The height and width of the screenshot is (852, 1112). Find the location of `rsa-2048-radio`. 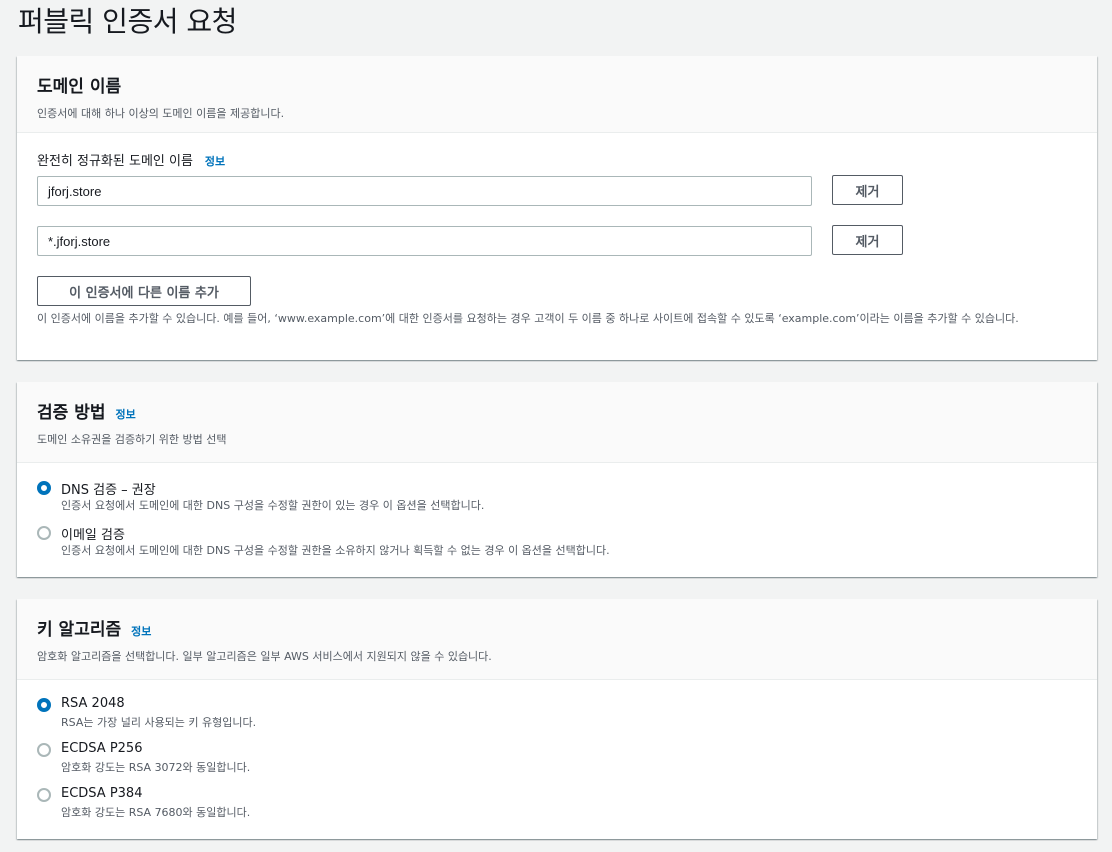

rsa-2048-radio is located at coordinates (44, 705).